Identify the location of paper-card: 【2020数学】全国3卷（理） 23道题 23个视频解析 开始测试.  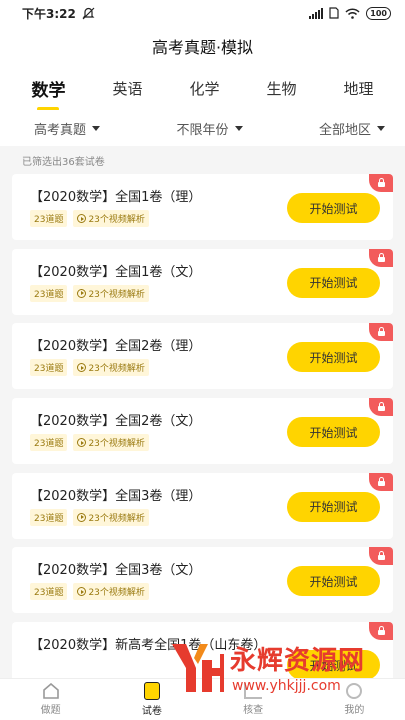
(202, 505).